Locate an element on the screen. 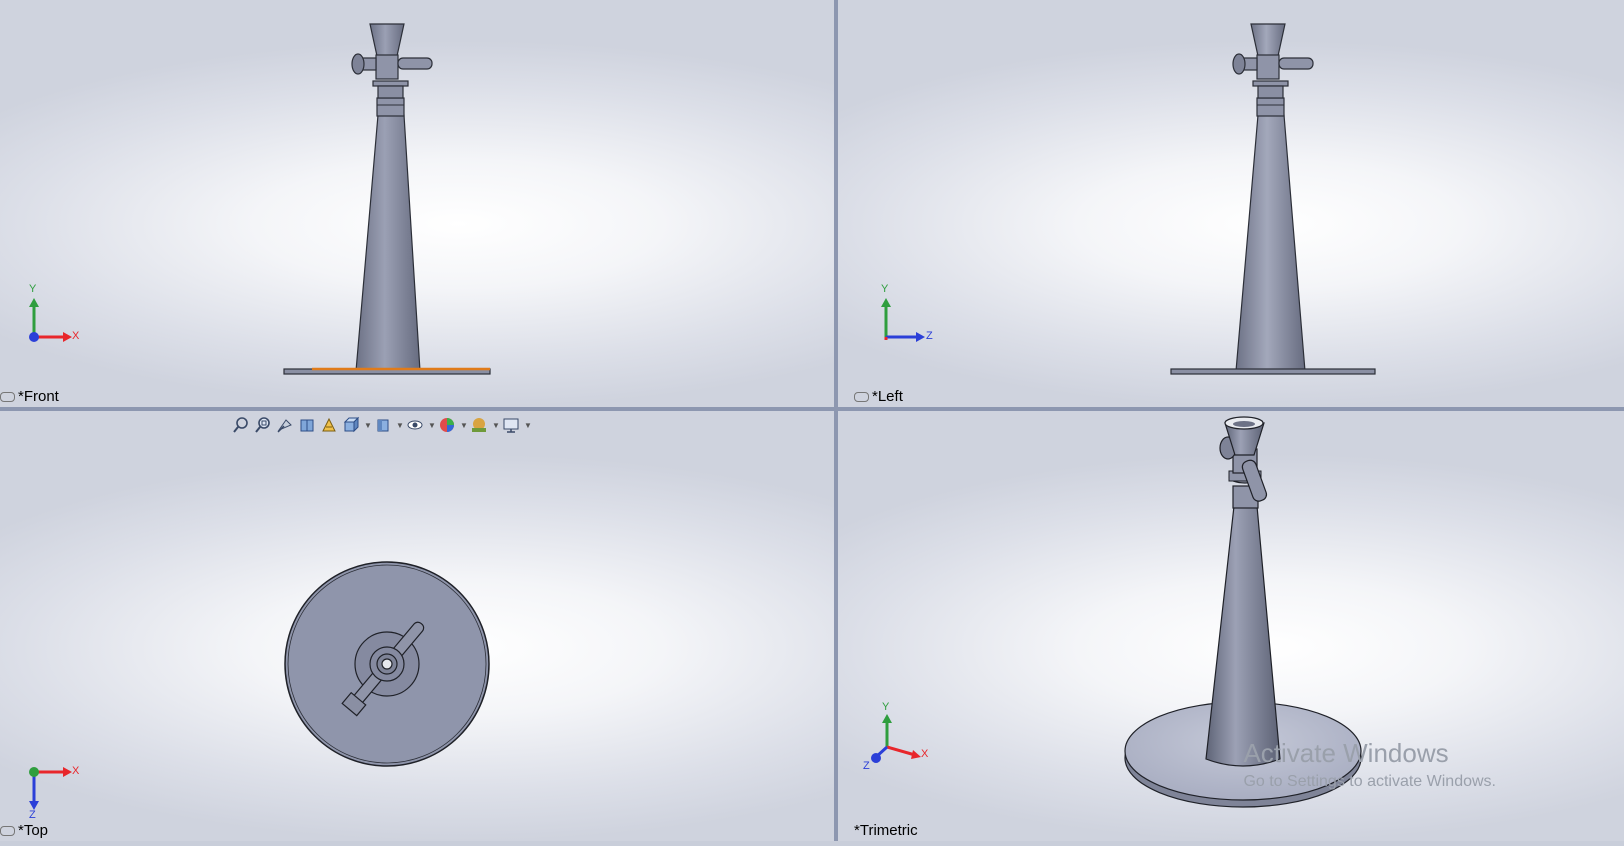 This screenshot has height=846, width=1624. axis-triad-trimetric is located at coordinates (896, 738).